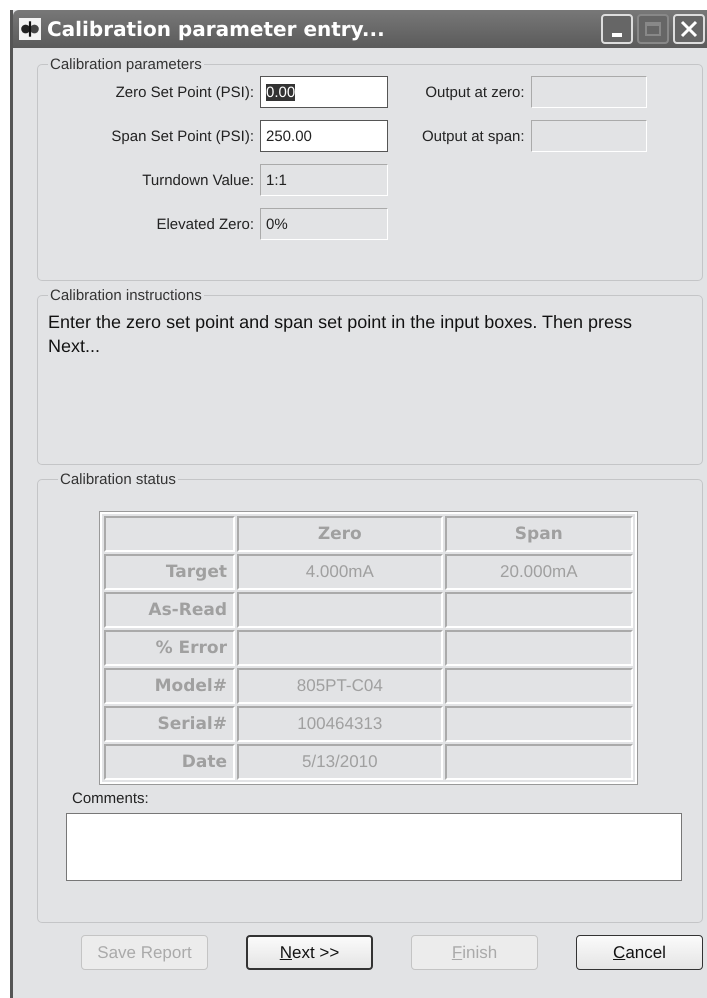  I want to click on dialog-button: Next >>, so click(310, 952).